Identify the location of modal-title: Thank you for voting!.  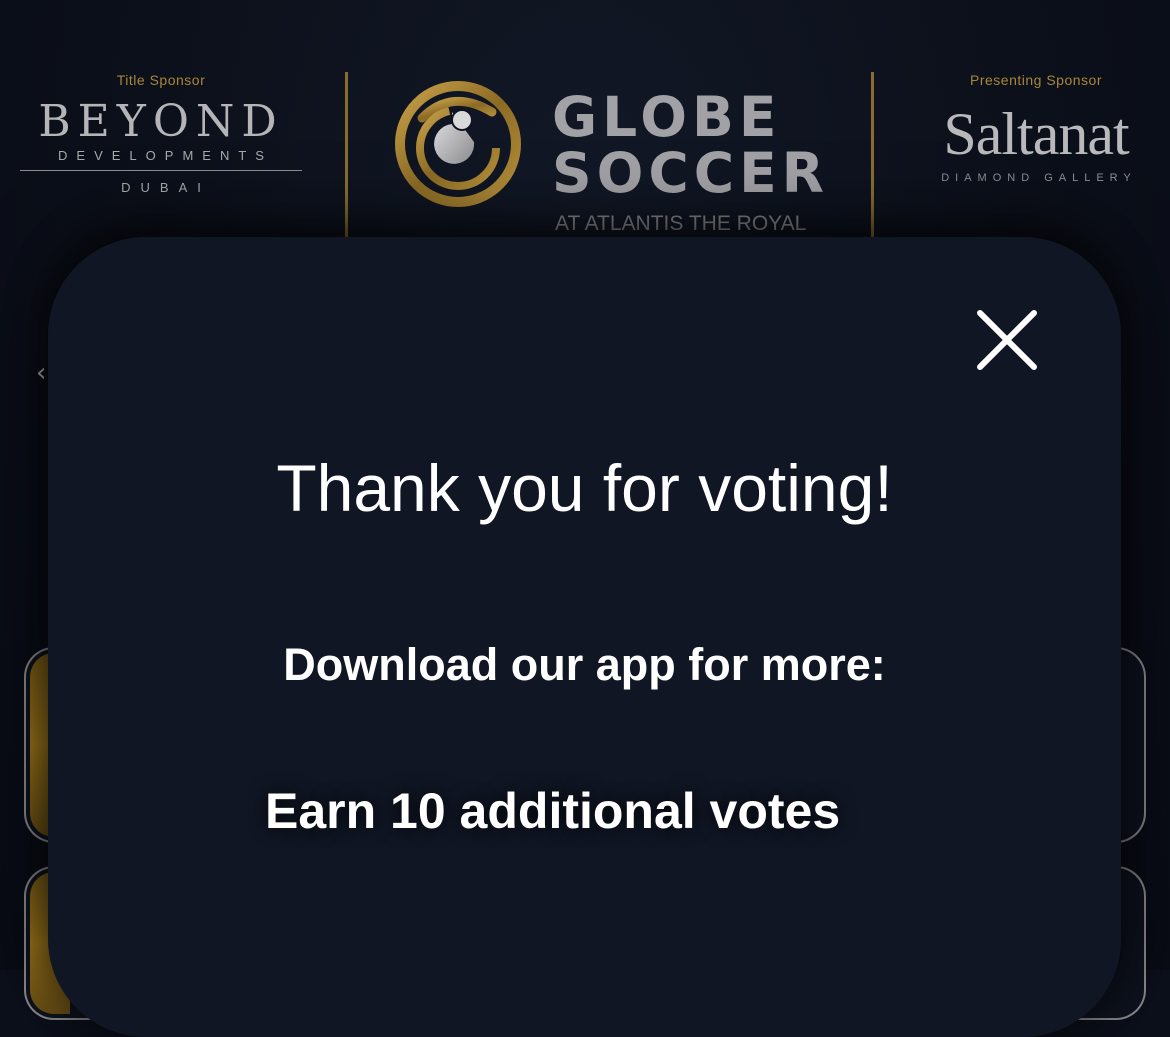
(584, 488).